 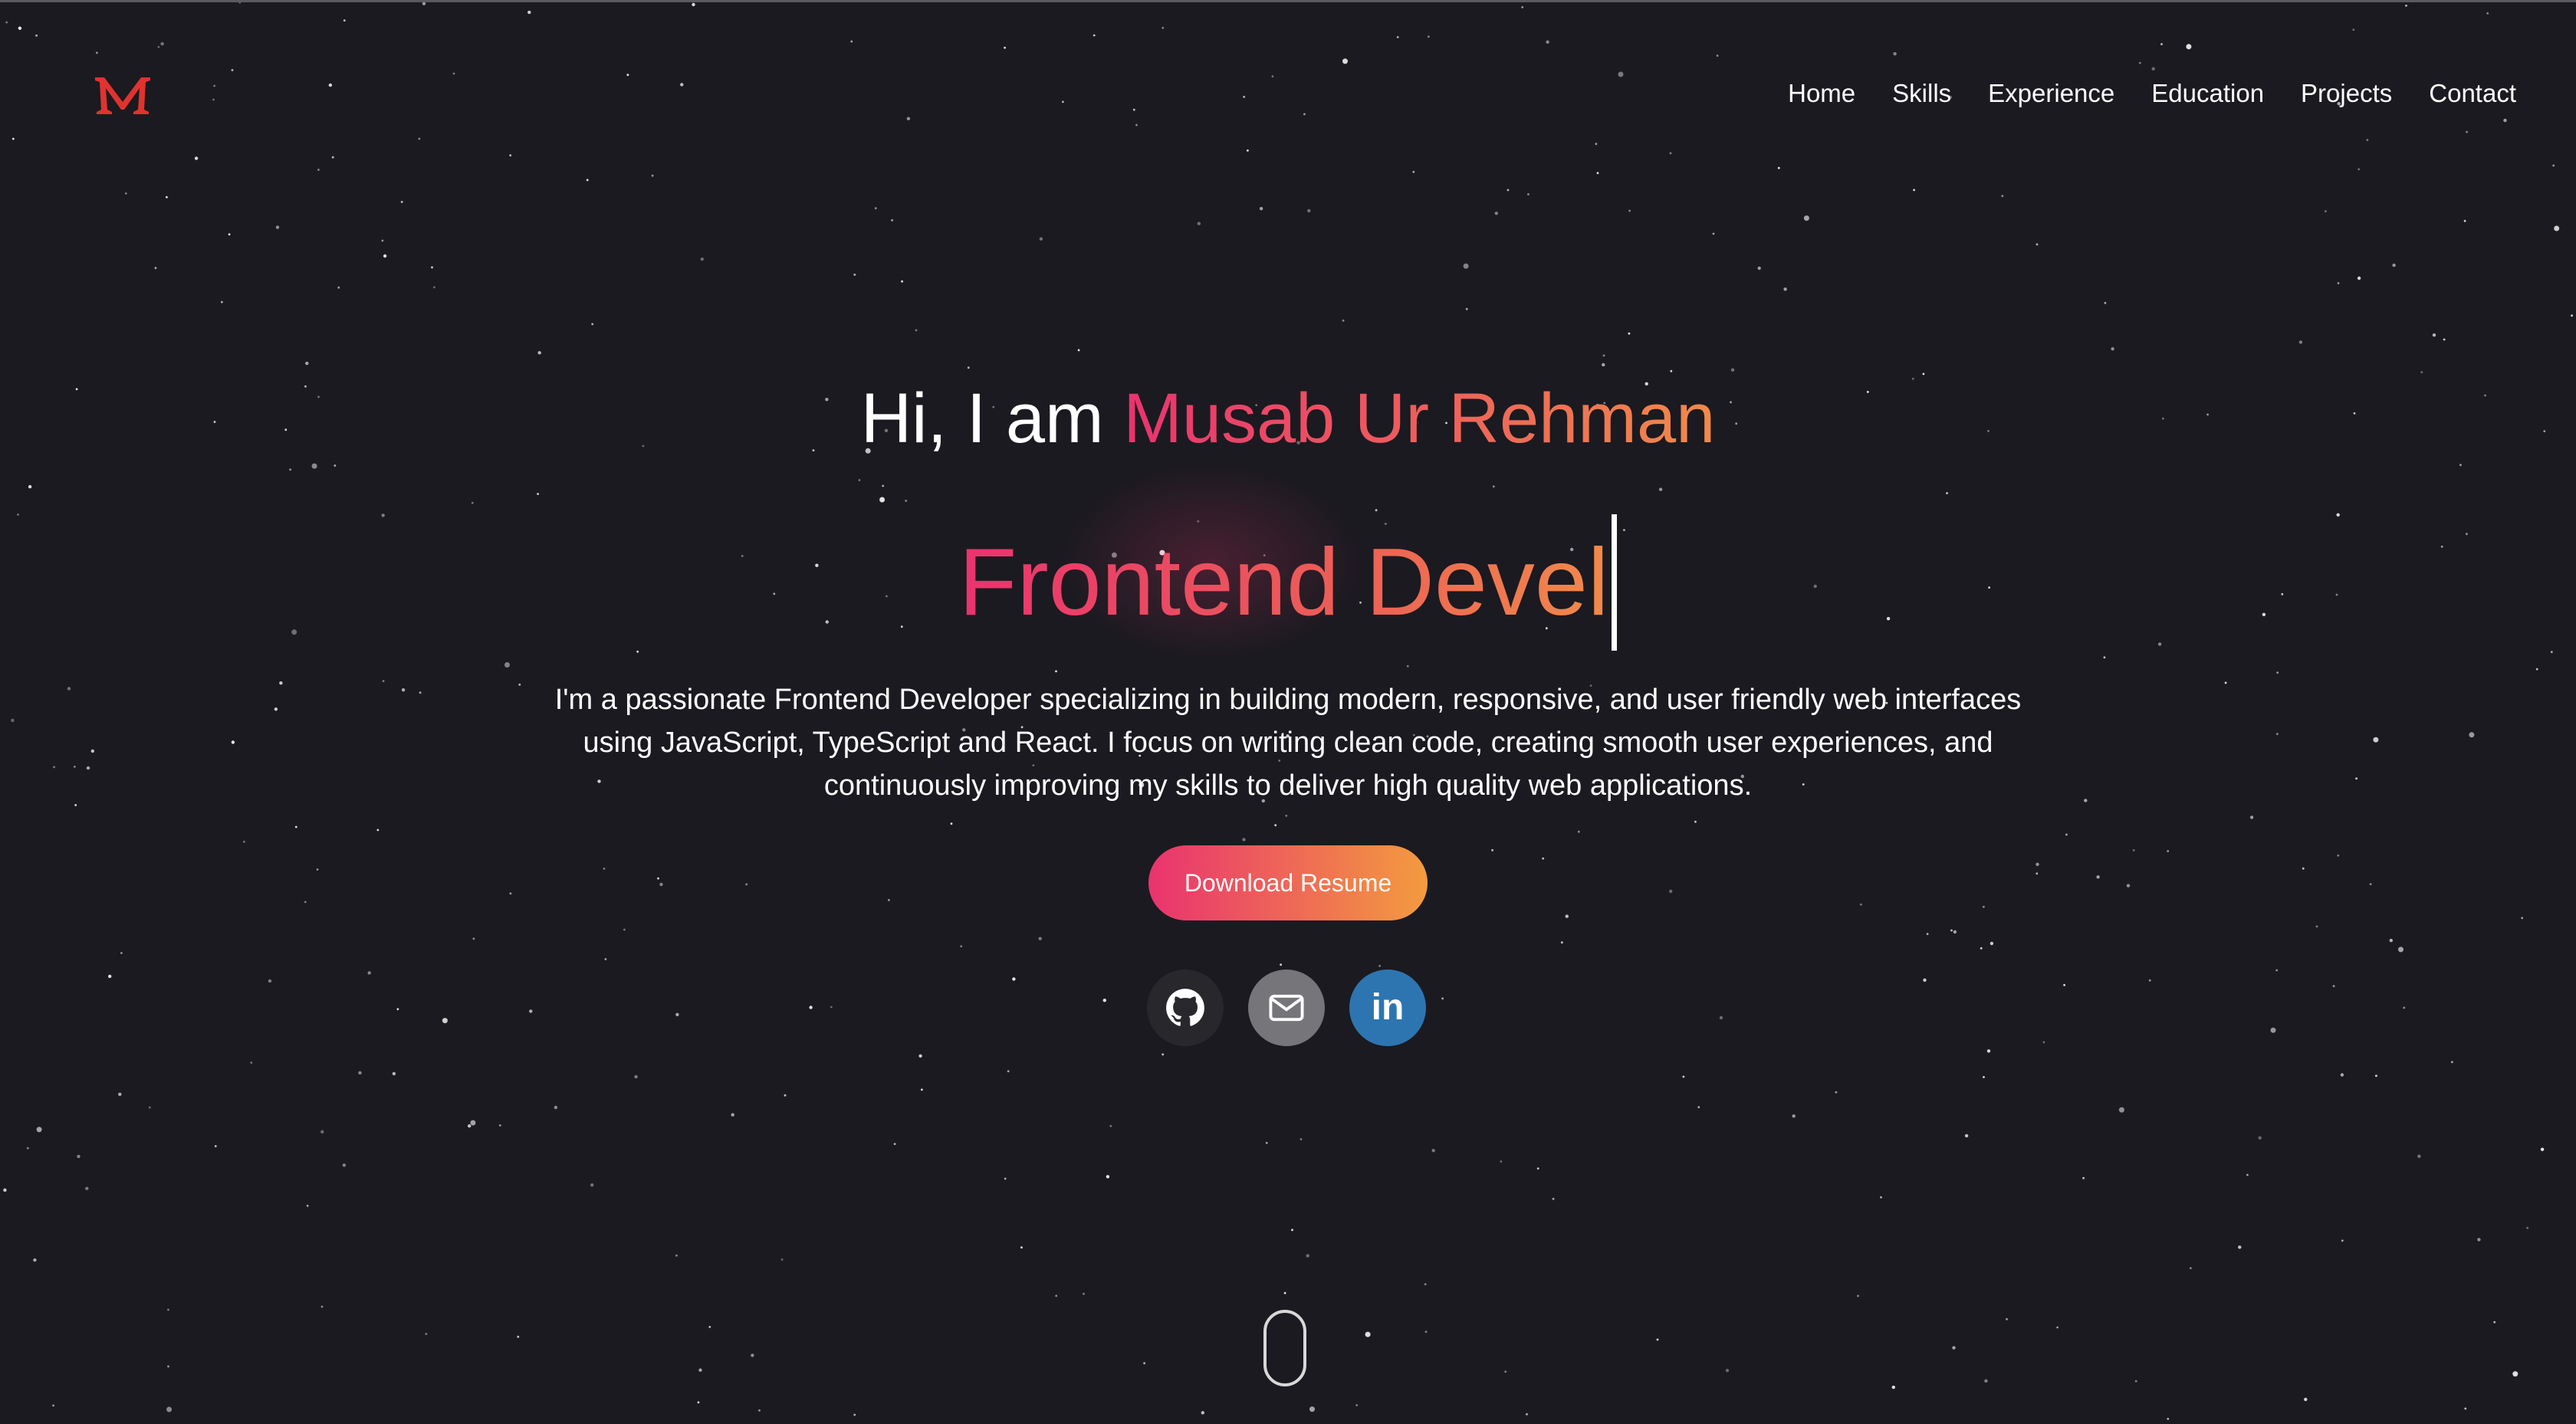 I want to click on social-links: in, so click(x=1286, y=1008).